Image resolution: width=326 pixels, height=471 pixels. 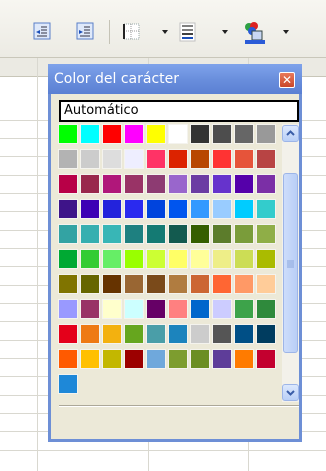 I want to click on borders-button, so click(x=131, y=31).